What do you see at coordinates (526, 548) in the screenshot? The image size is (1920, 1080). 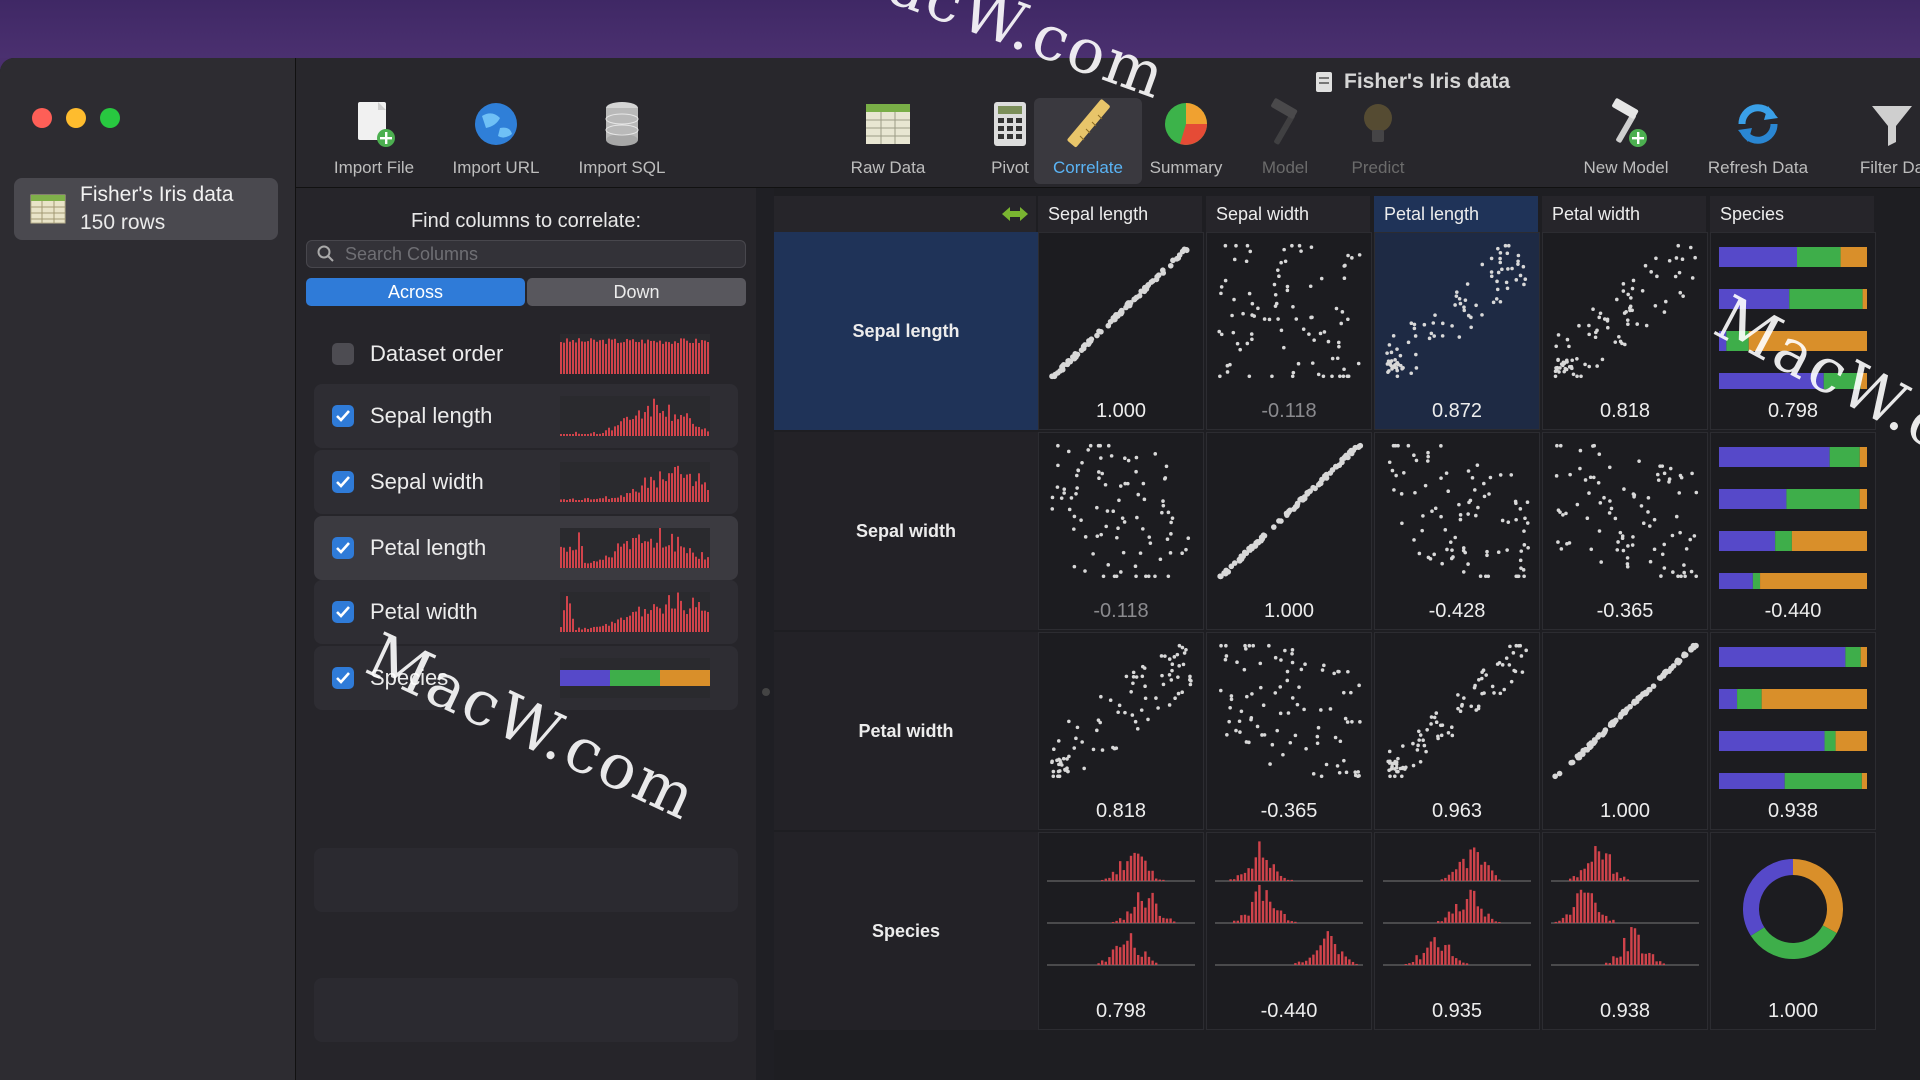 I see `column-row: Petal length` at bounding box center [526, 548].